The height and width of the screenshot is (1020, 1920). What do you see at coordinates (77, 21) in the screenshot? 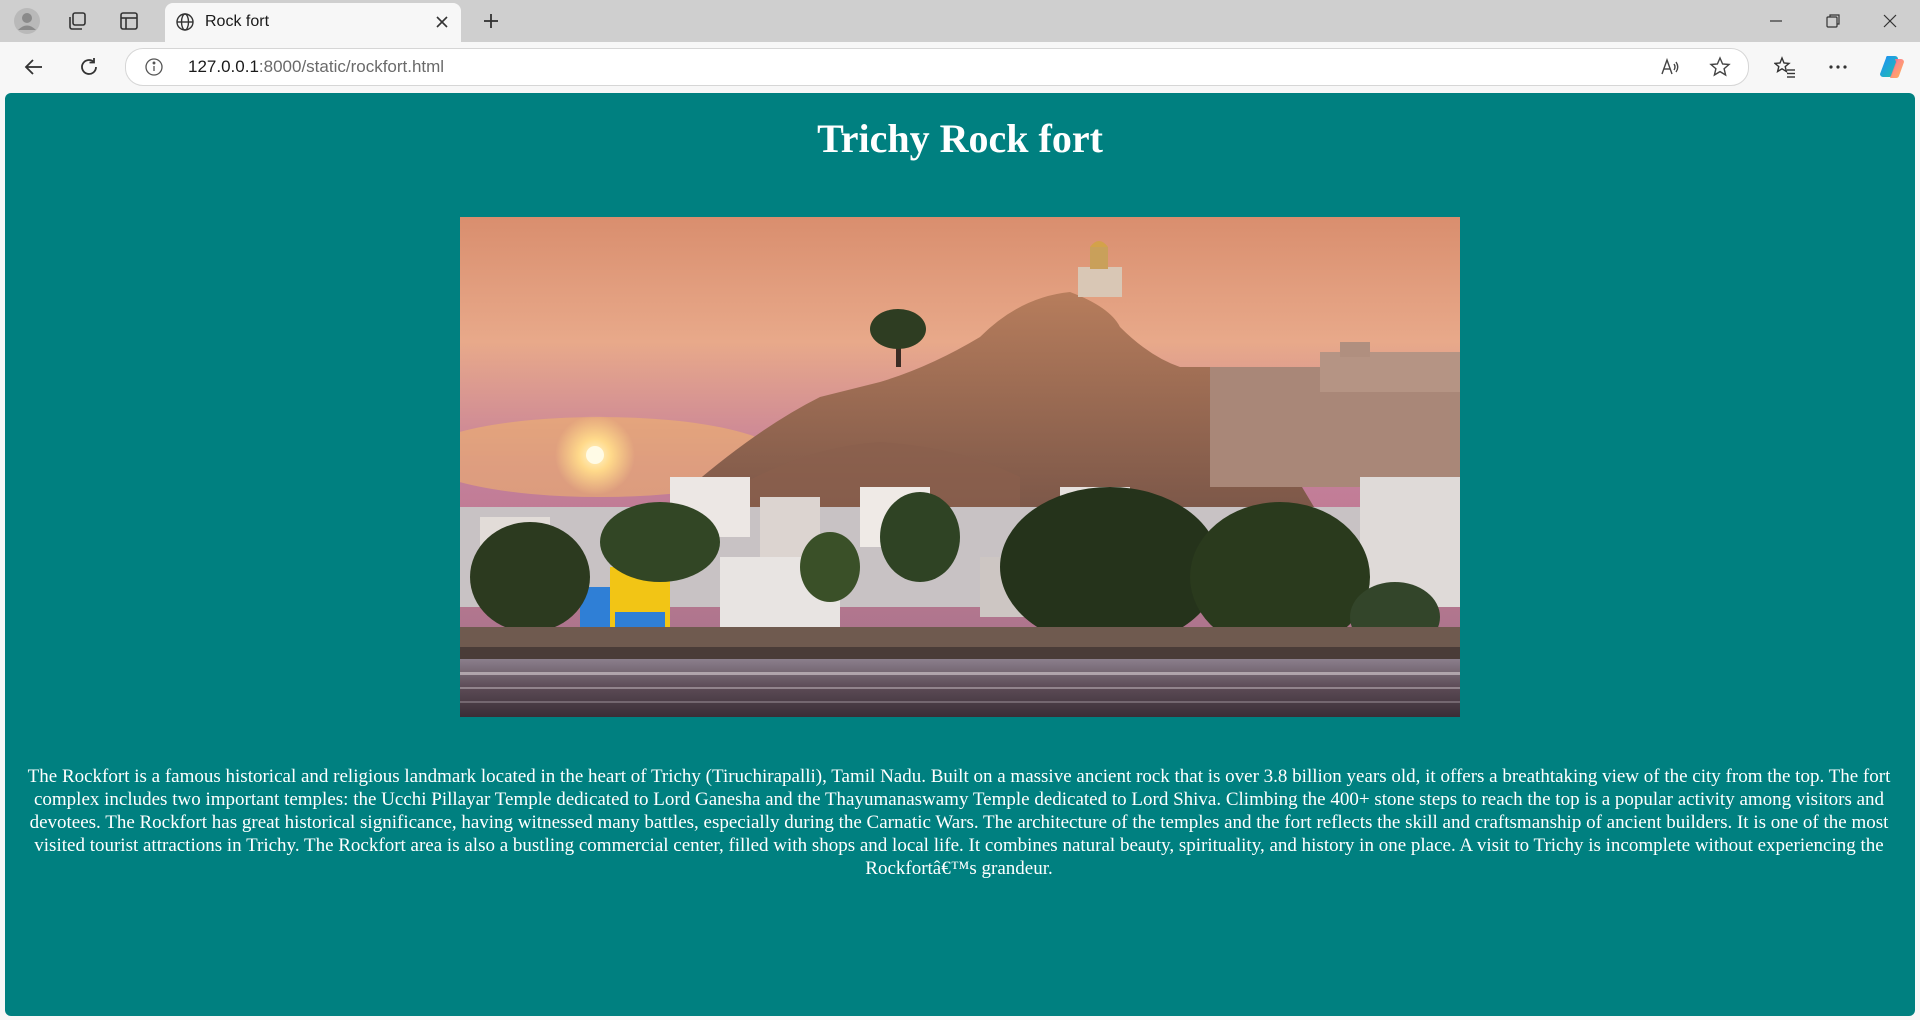
I see `workspaces-icon` at bounding box center [77, 21].